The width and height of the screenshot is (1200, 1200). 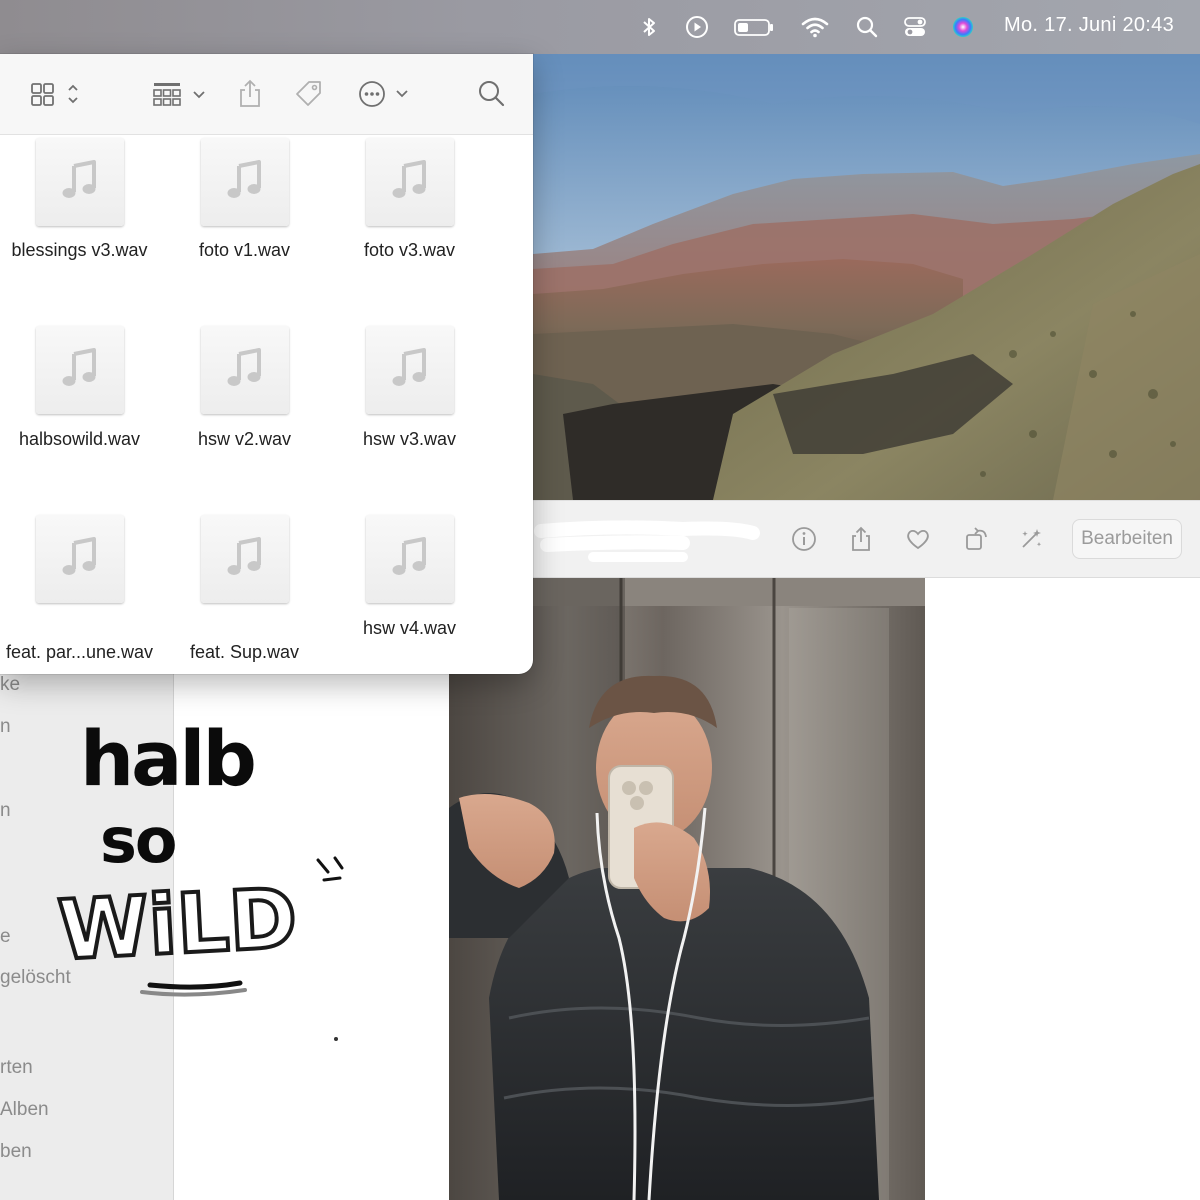 What do you see at coordinates (409, 250) in the screenshot?
I see `file-name: foto v3.wav` at bounding box center [409, 250].